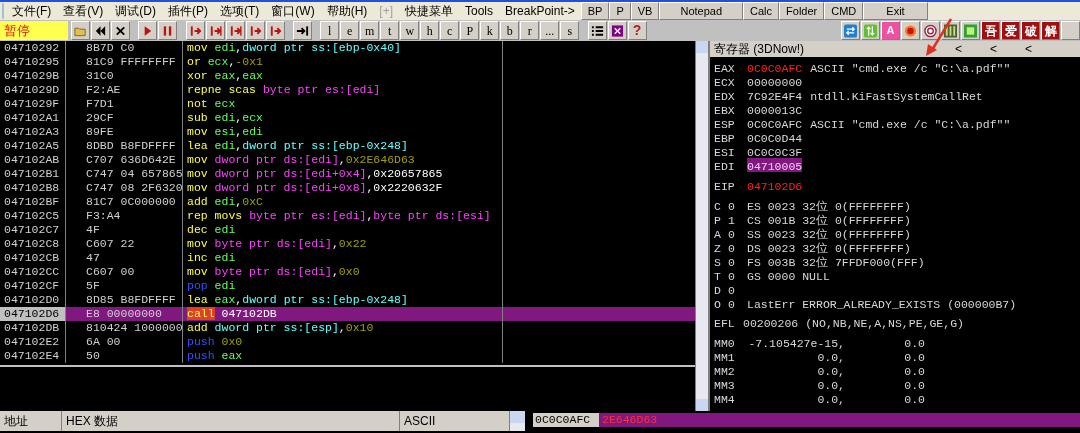 The height and width of the screenshot is (433, 1080). Describe the element at coordinates (347, 328) in the screenshot. I see `disassembly-row: 047102DB 810424 1000000 add dword ptr ss:[esp],0x10` at that location.